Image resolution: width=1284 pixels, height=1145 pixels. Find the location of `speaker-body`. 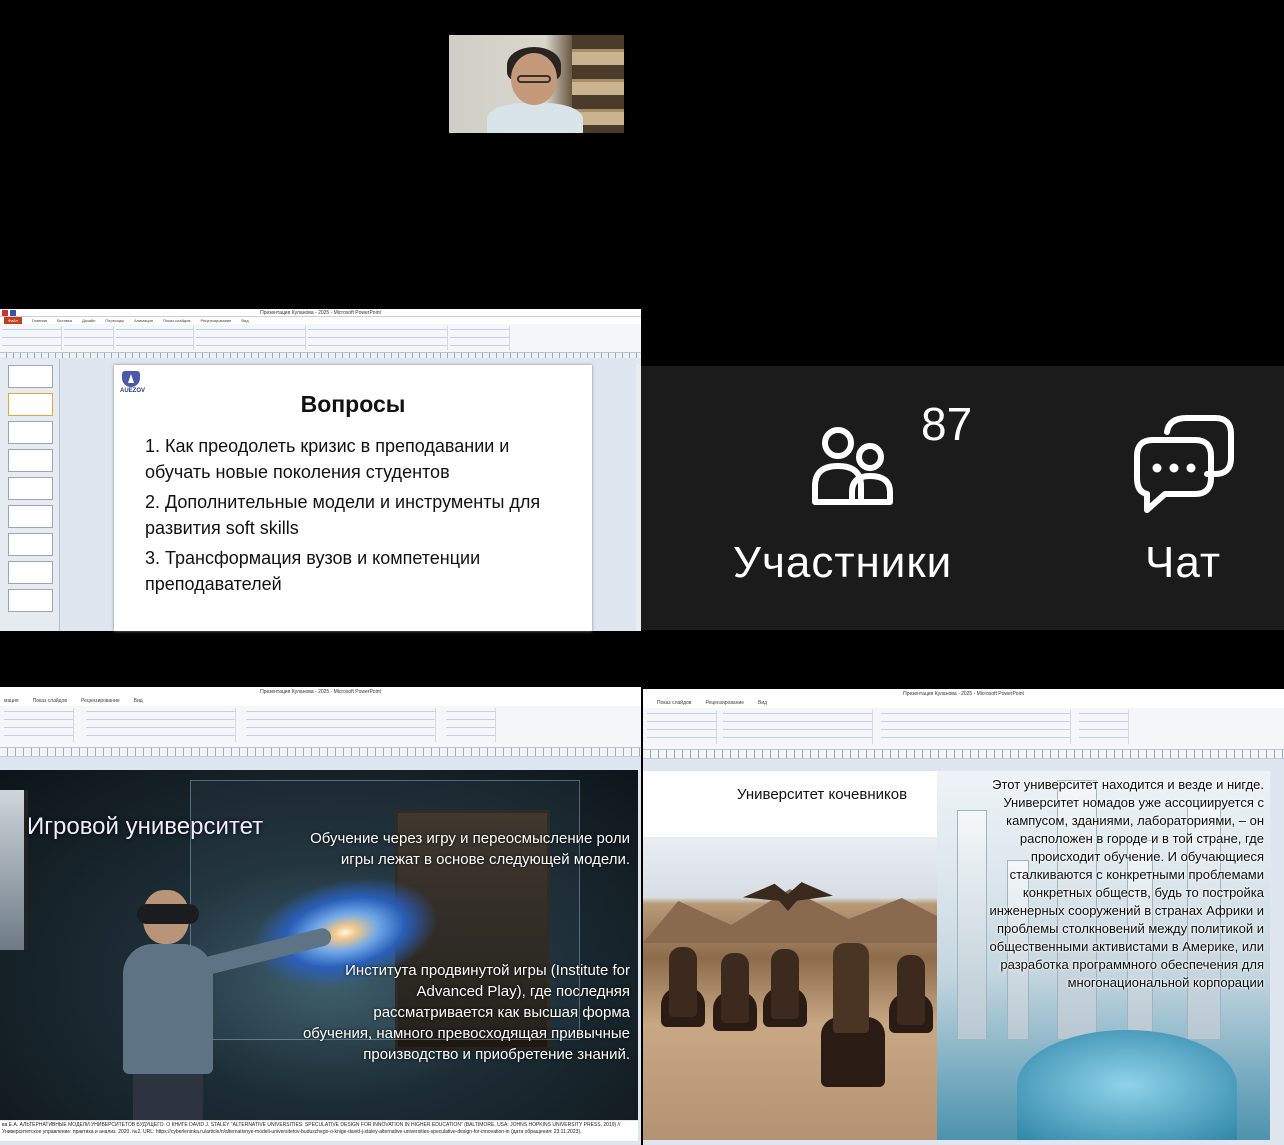

speaker-body is located at coordinates (535, 118).